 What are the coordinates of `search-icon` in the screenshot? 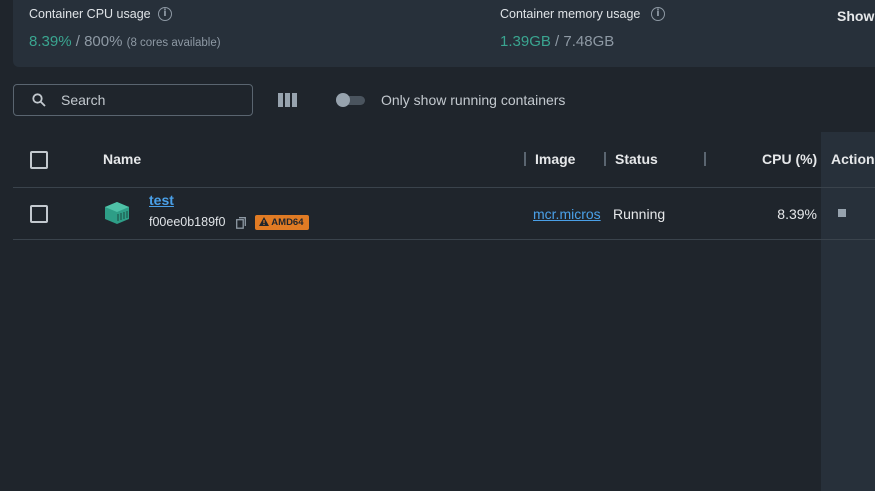 It's located at (39, 100).